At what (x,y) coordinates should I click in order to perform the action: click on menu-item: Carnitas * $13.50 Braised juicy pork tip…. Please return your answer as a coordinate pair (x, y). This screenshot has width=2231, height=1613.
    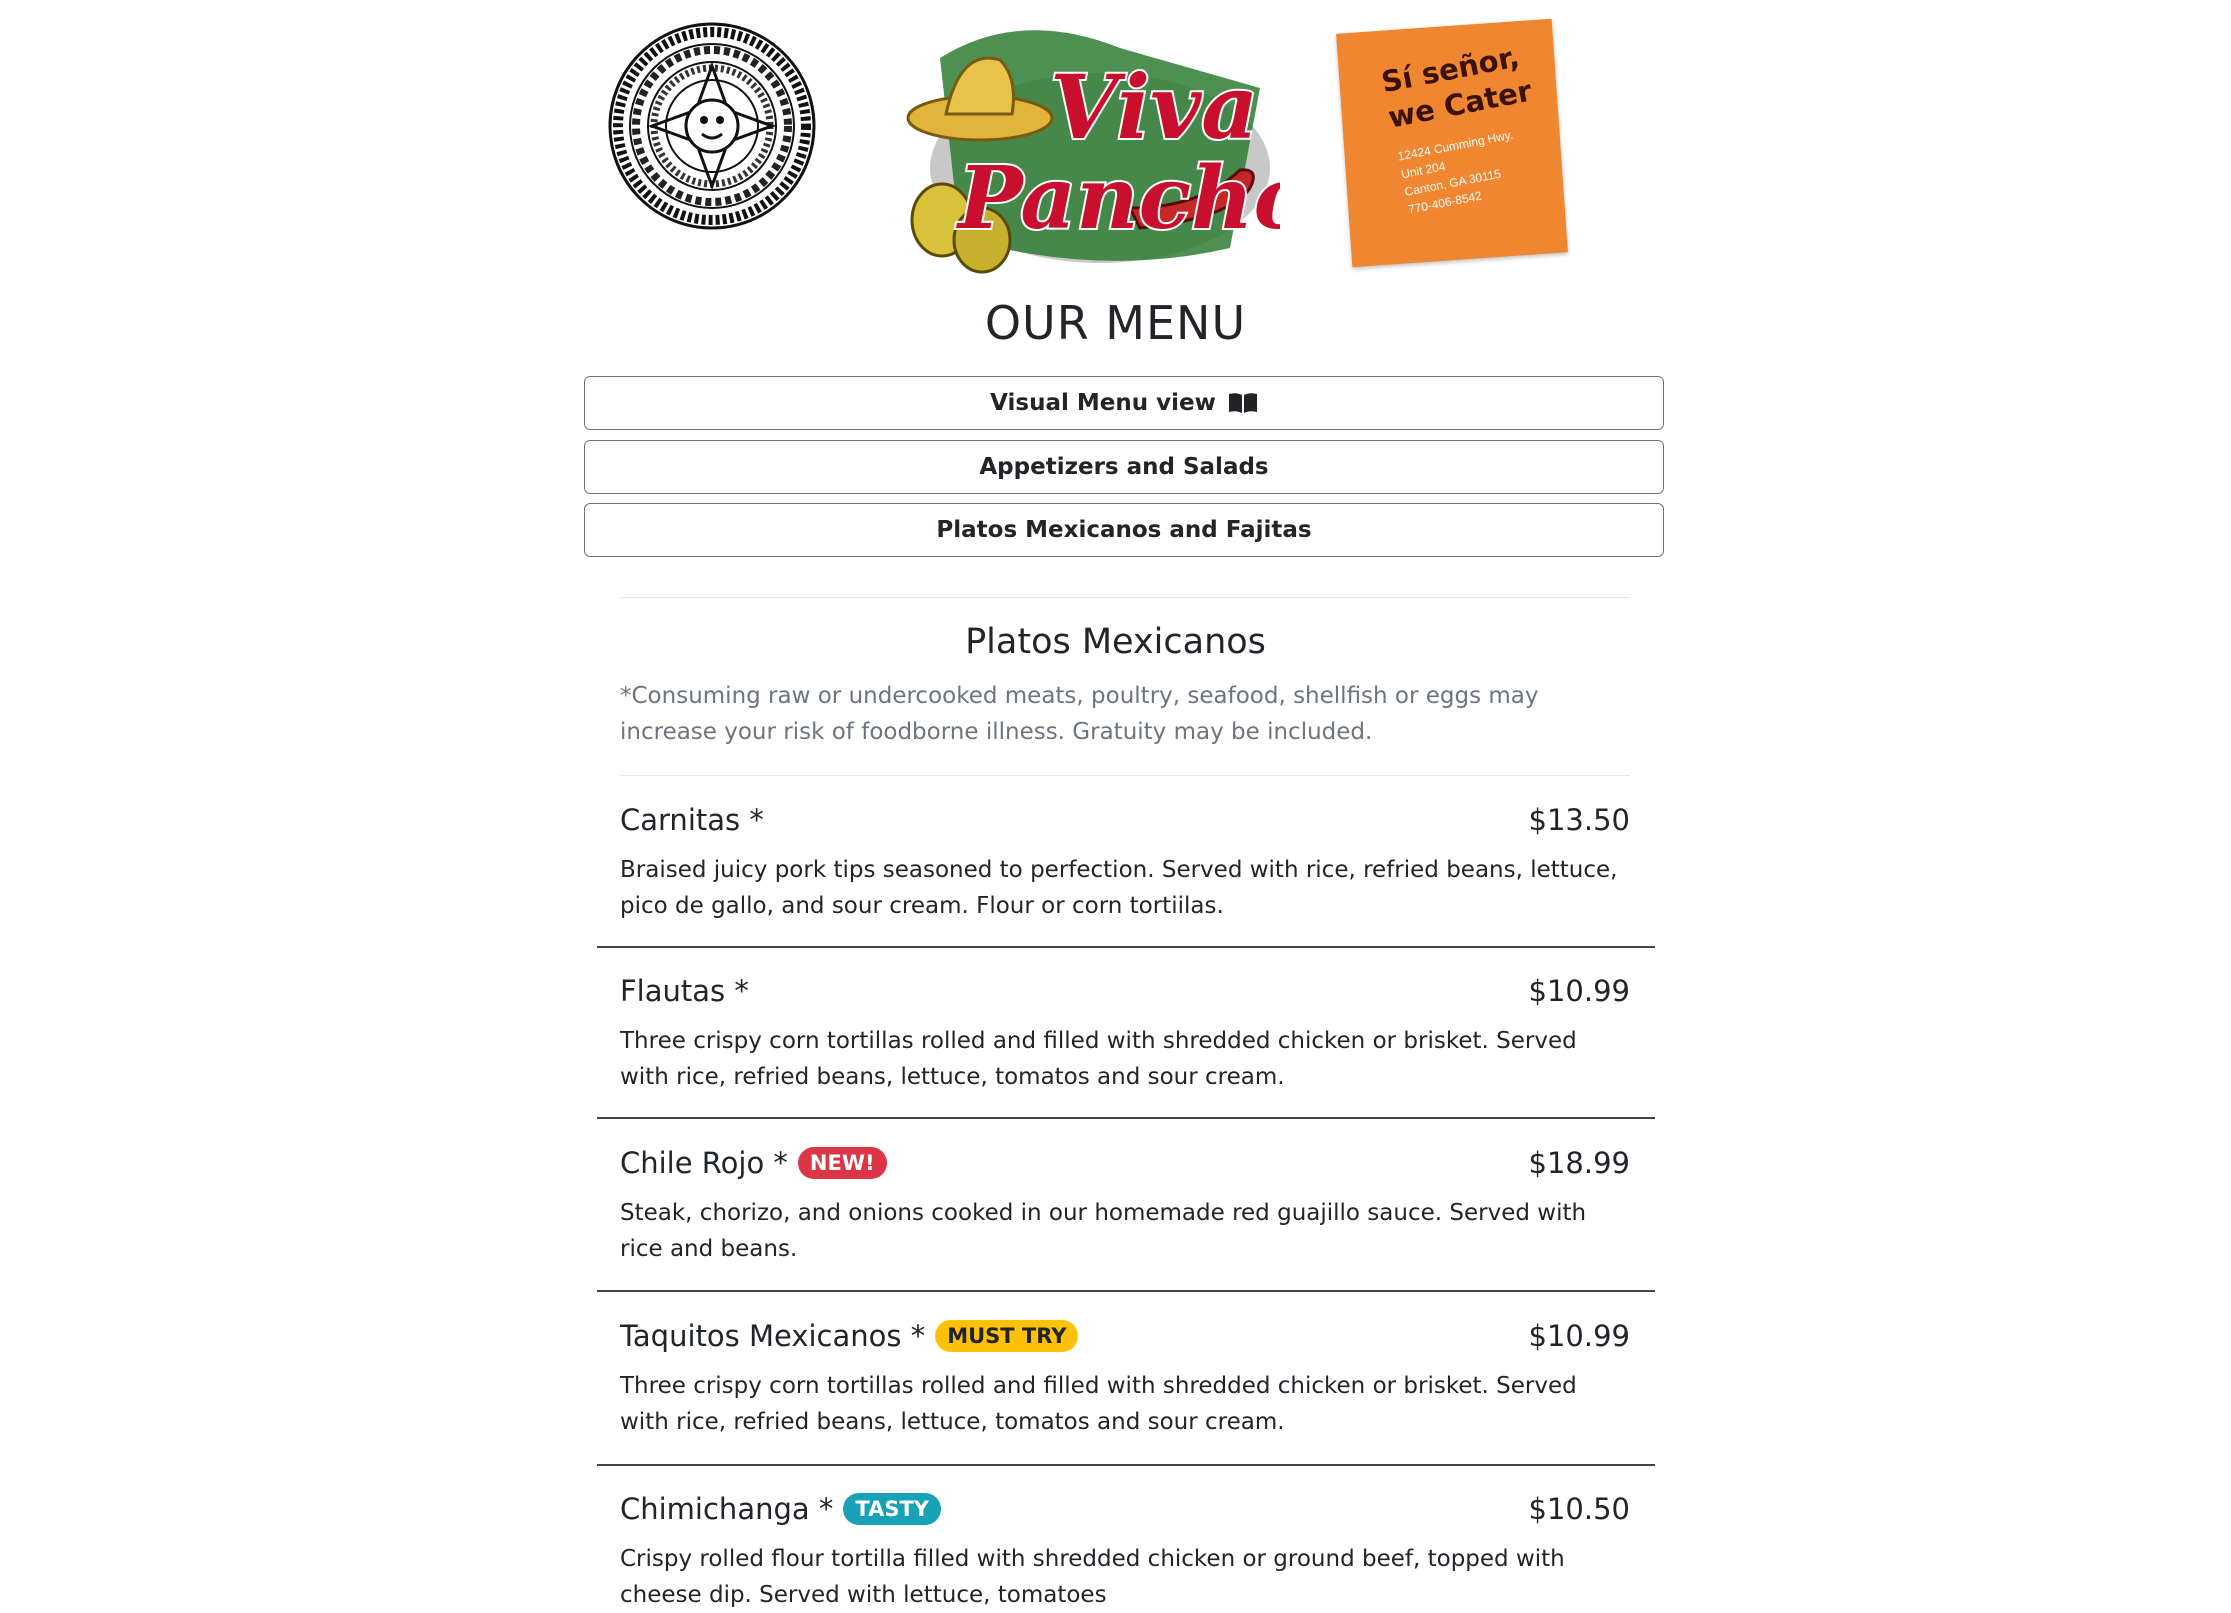
    Looking at the image, I should click on (1125, 862).